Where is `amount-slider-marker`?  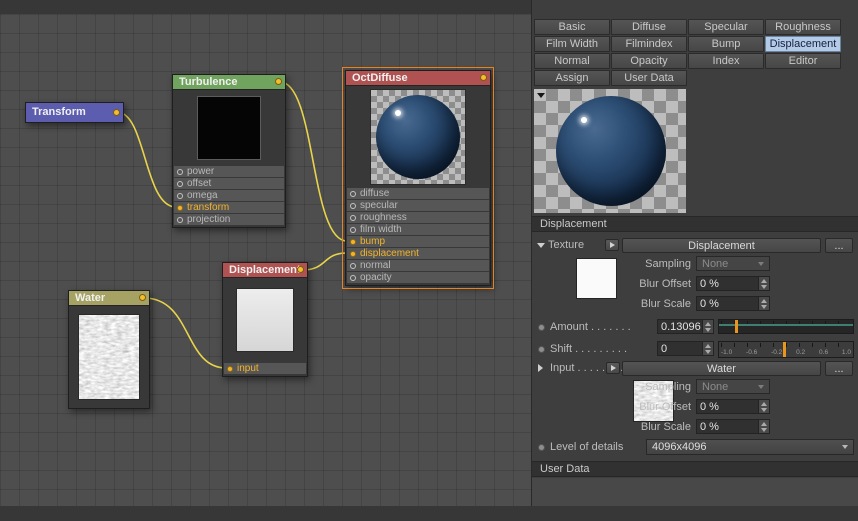 amount-slider-marker is located at coordinates (737, 326).